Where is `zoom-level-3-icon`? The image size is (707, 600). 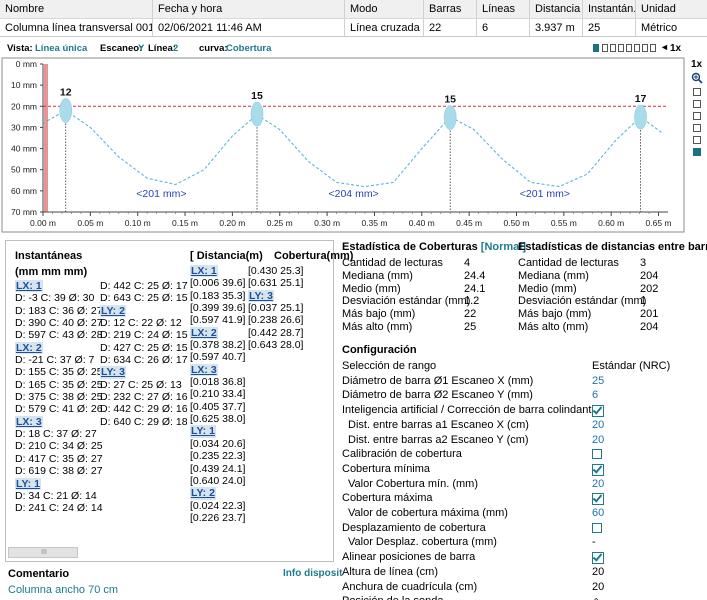
zoom-level-3-icon is located at coordinates (613, 48).